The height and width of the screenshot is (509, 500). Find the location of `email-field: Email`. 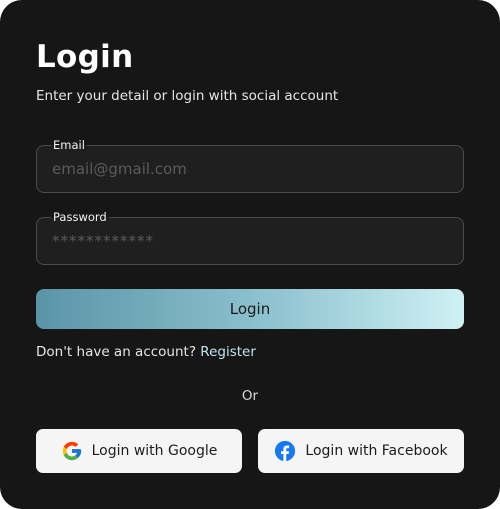

email-field: Email is located at coordinates (250, 165).